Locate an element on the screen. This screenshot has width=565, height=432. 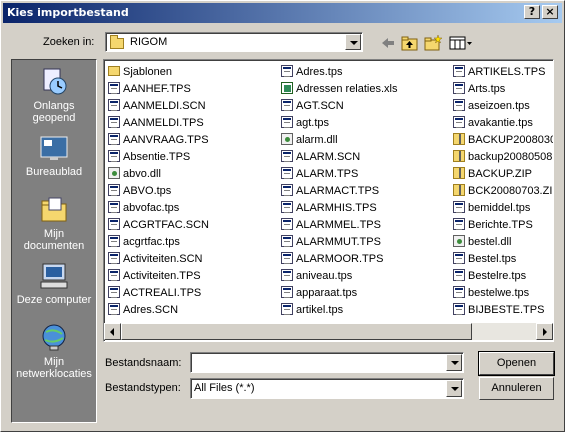
file-item: Adres.tps is located at coordinates (363, 72).